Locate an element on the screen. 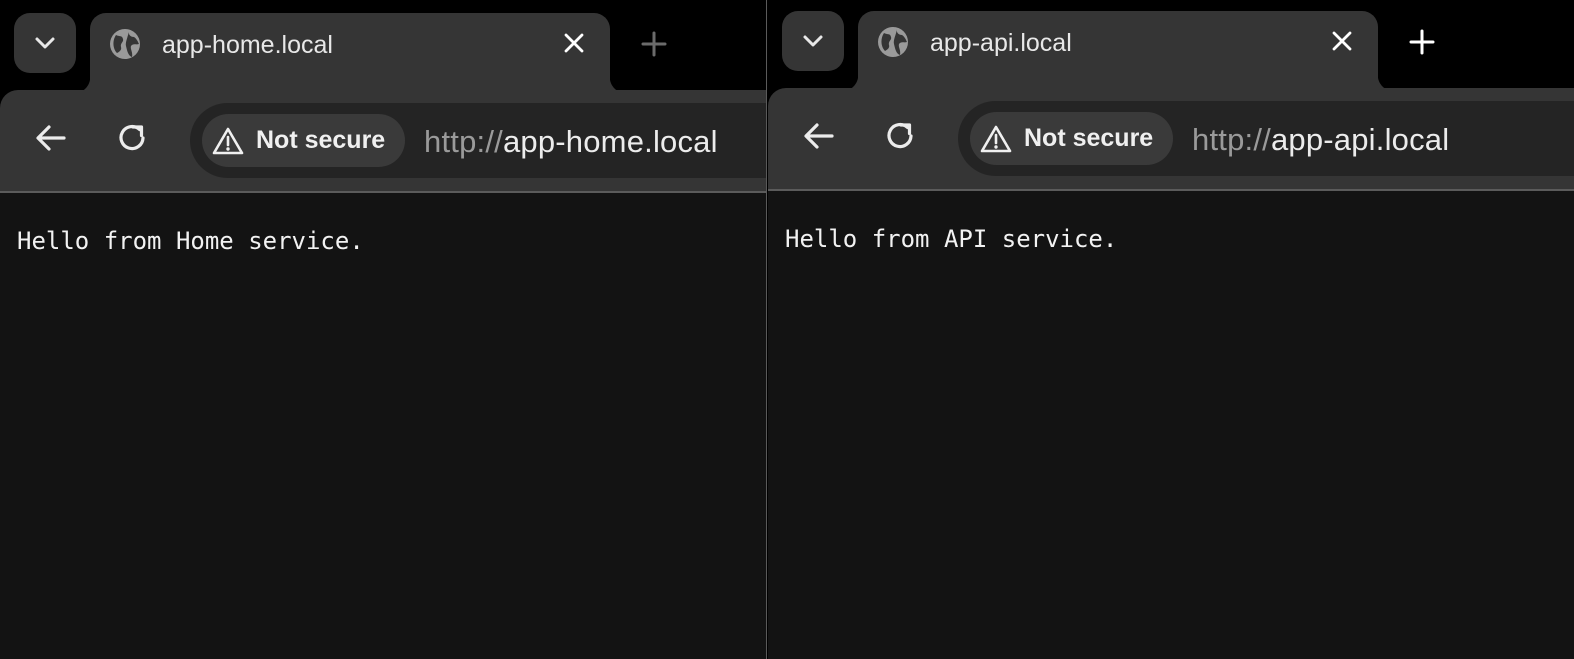 The width and height of the screenshot is (1574, 659). tab-app-home: app-home.local is located at coordinates (350, 53).